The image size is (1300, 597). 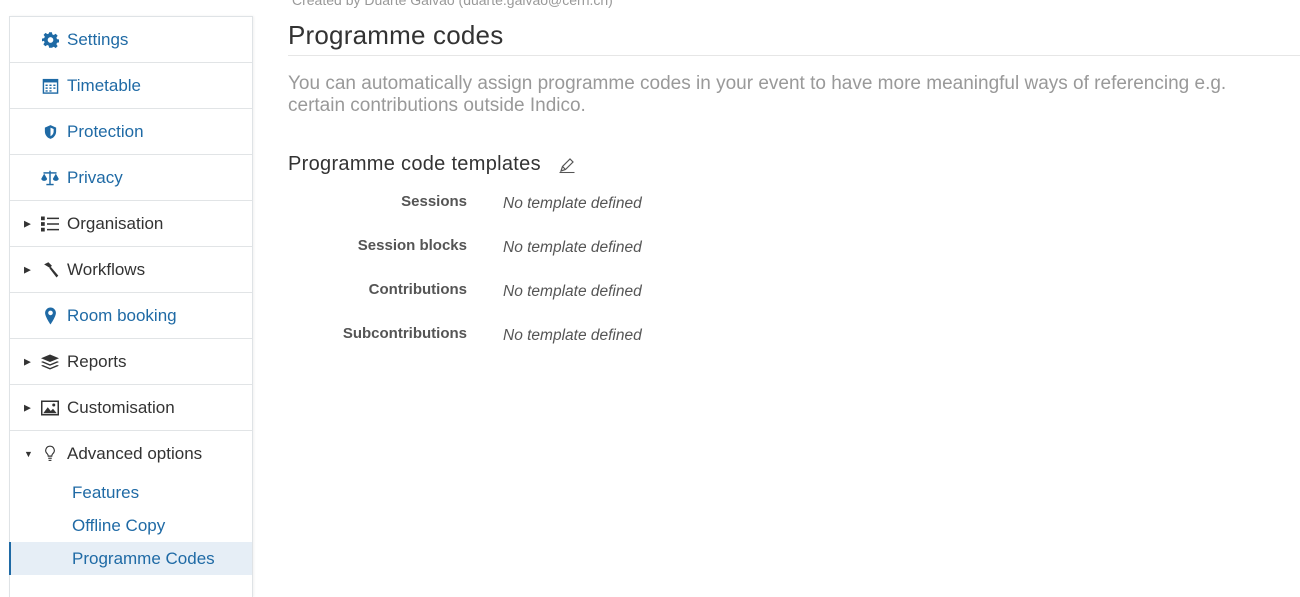 What do you see at coordinates (105, 131) in the screenshot?
I see `sidebar-item-label: Protection` at bounding box center [105, 131].